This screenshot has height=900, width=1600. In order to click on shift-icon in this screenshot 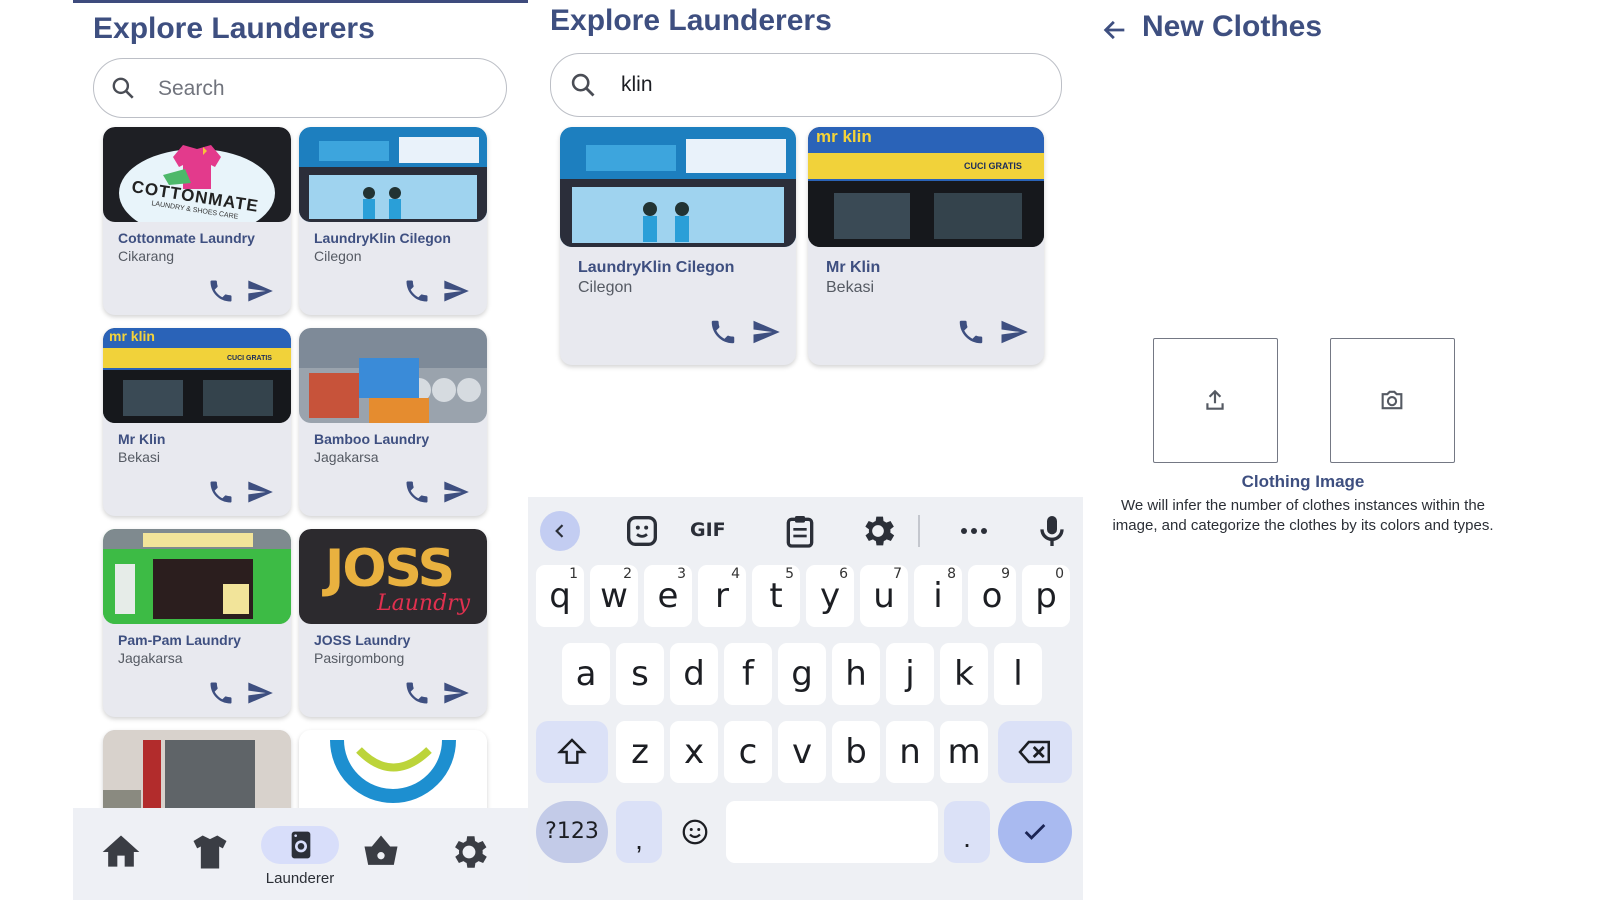, I will do `click(572, 751)`.